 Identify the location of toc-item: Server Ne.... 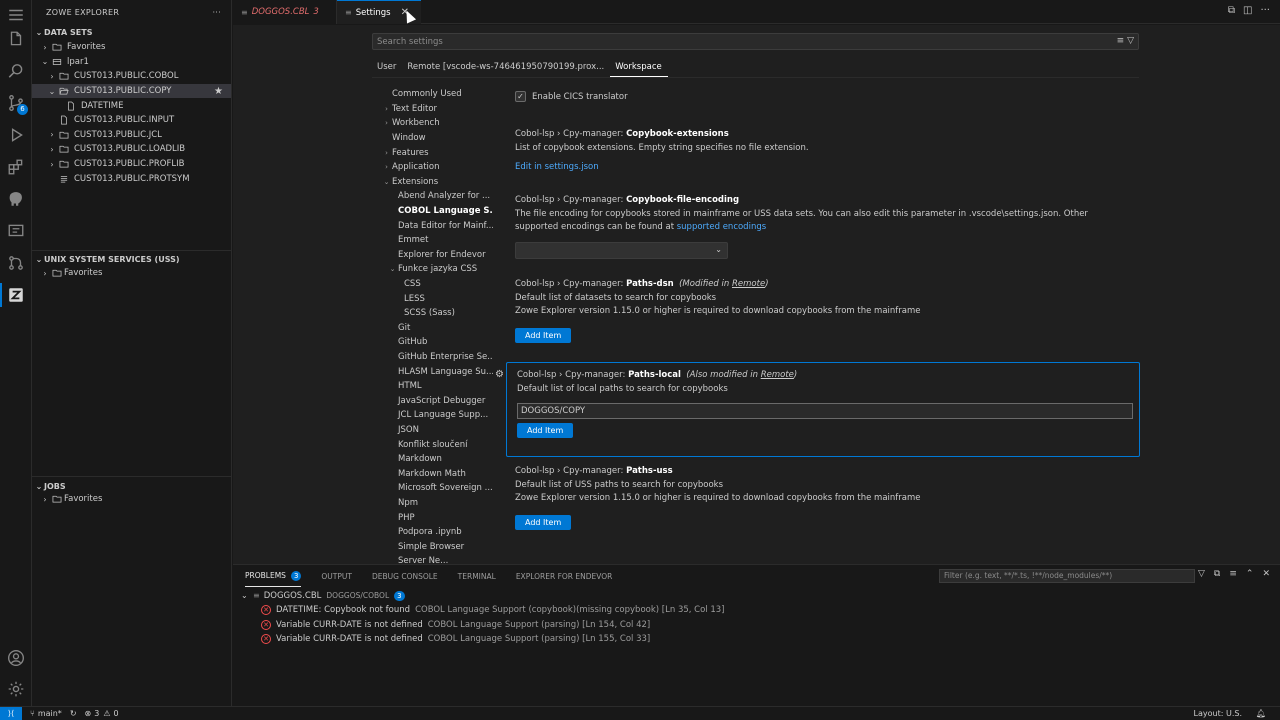
(437, 559).